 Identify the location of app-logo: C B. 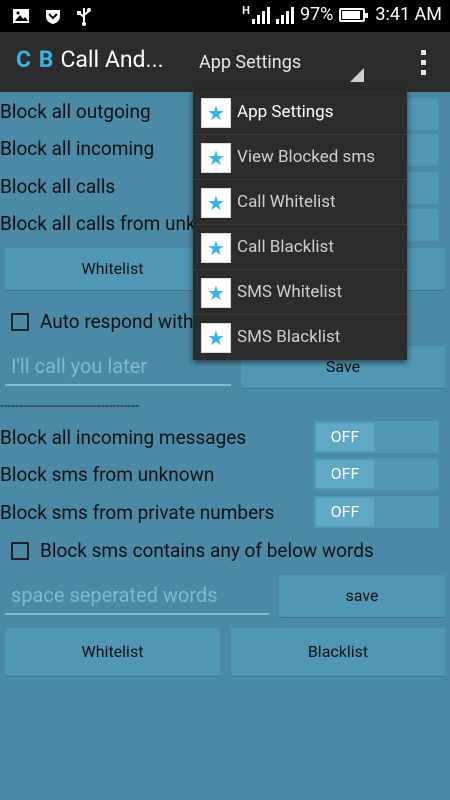
(35, 59).